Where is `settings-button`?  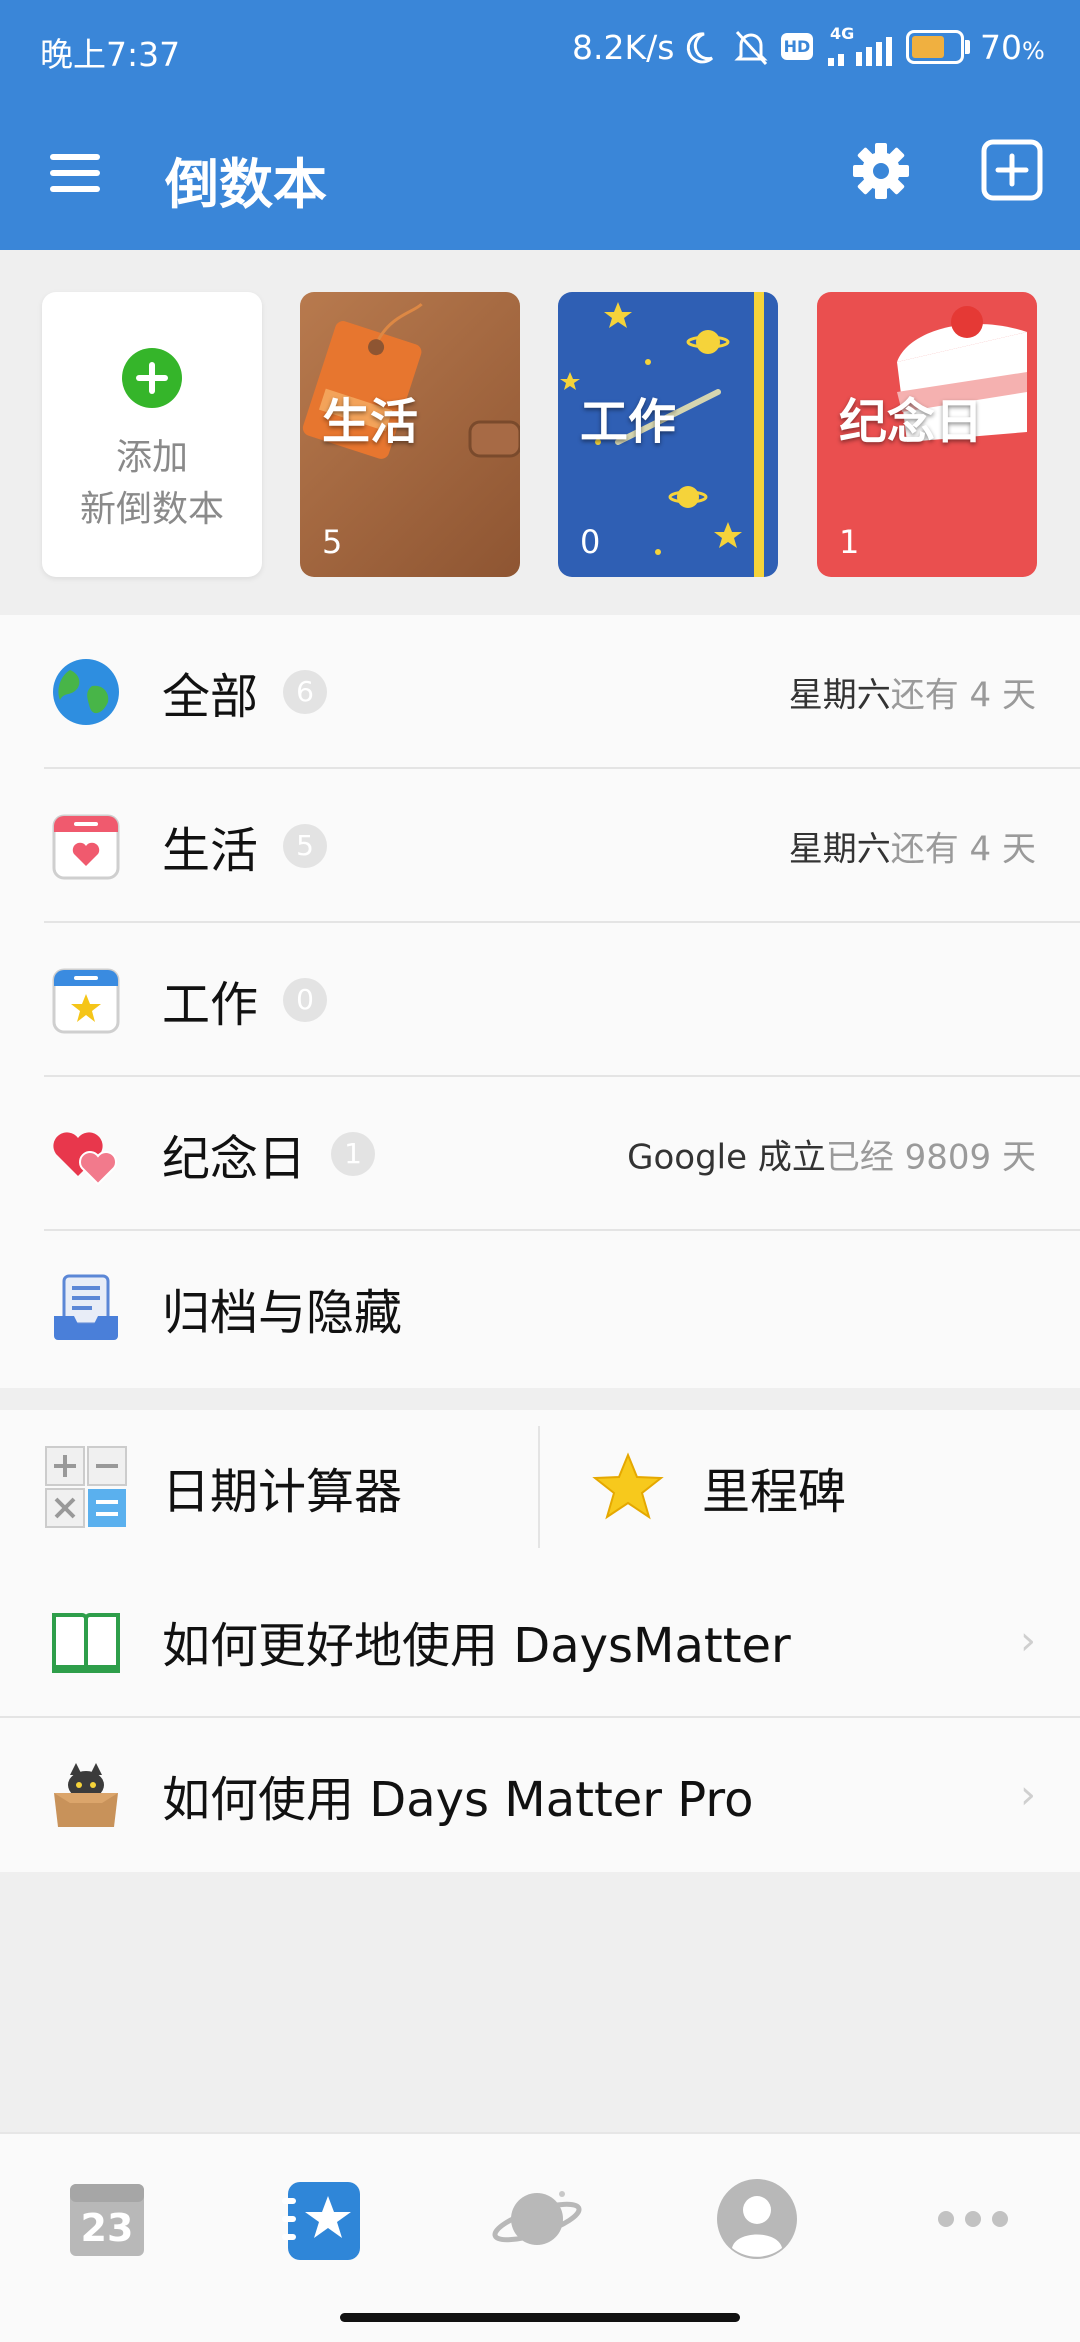 settings-button is located at coordinates (881, 171).